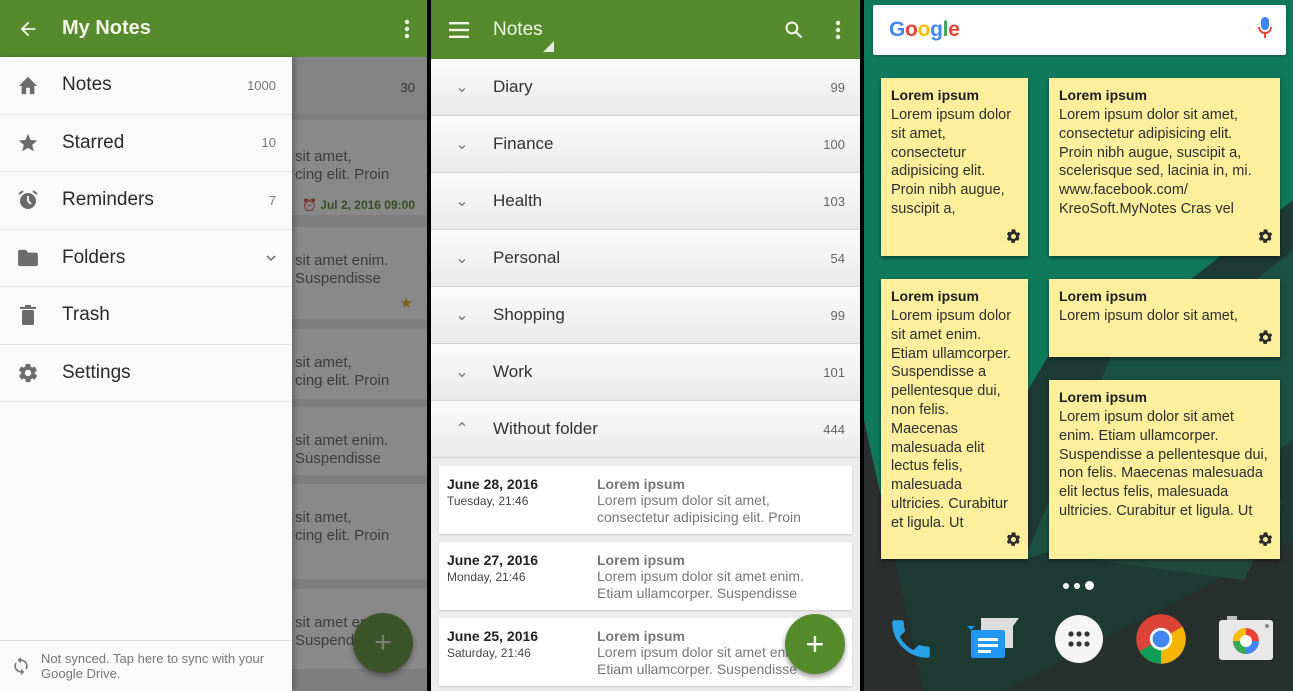  Describe the element at coordinates (486, 577) in the screenshot. I see `note-weekday-time: Monday, 21:46` at that location.